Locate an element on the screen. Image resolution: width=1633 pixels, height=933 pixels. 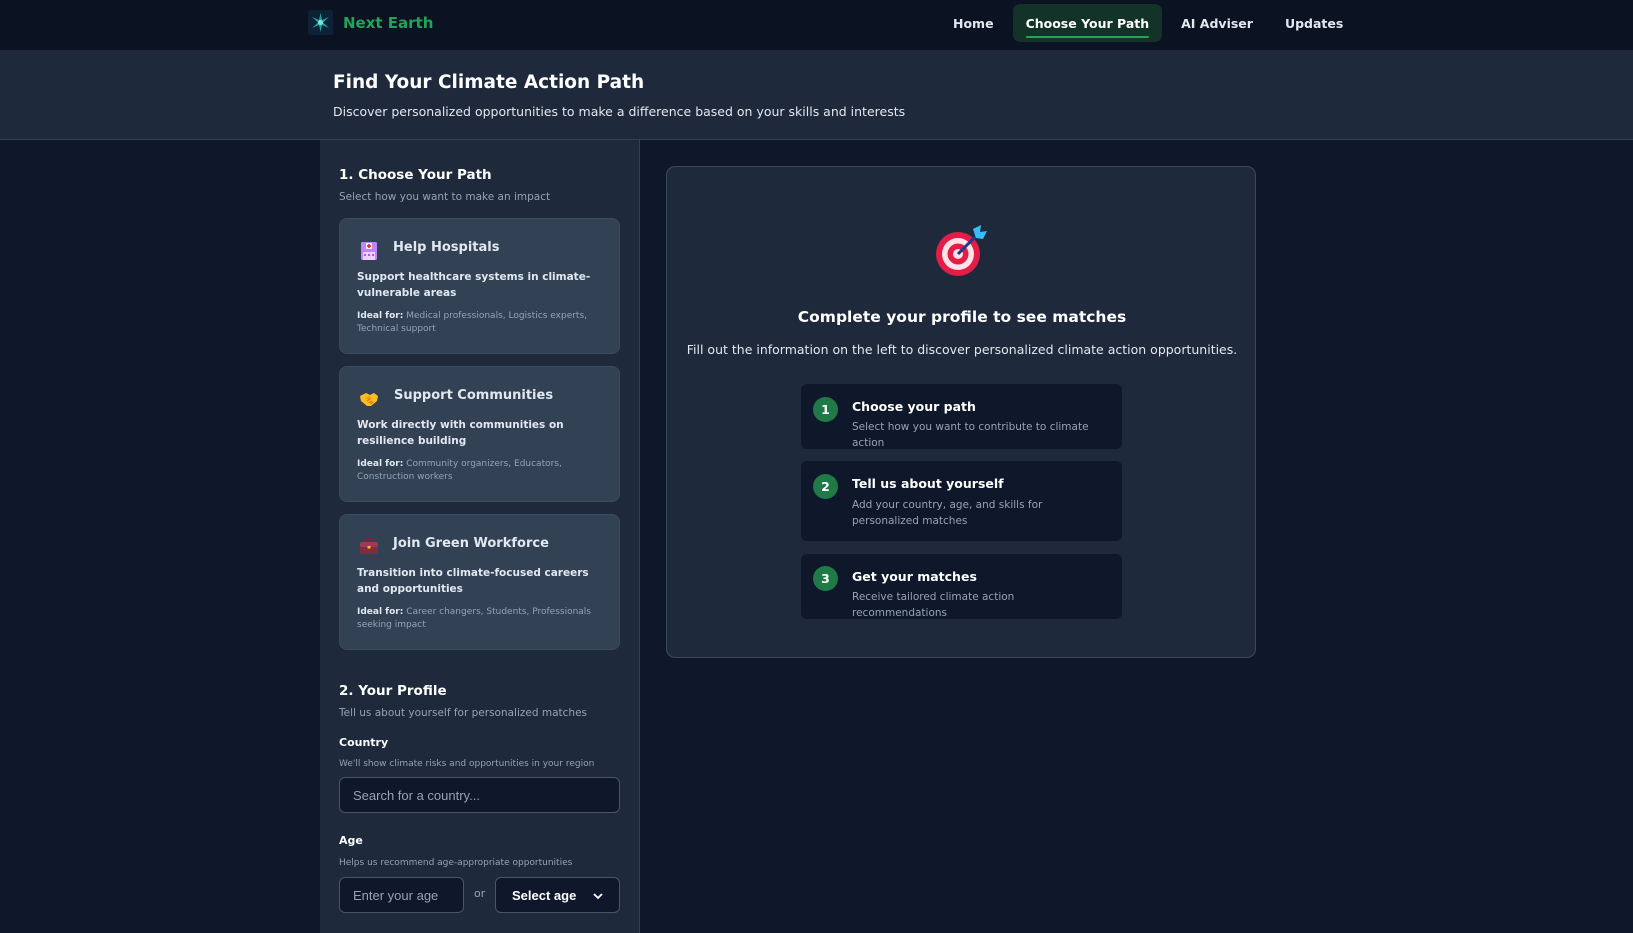
age-select-value: Select age is located at coordinates (544, 895).